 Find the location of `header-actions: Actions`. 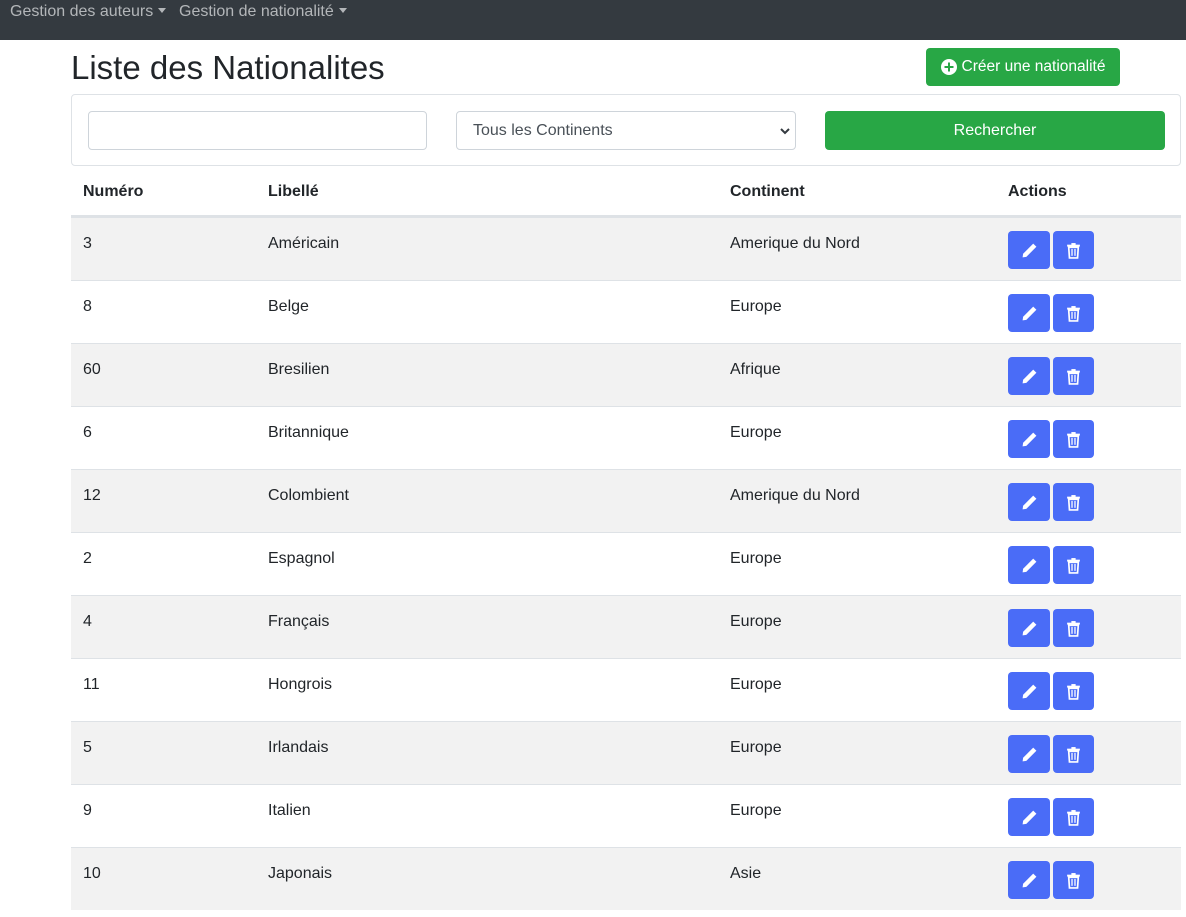

header-actions: Actions is located at coordinates (1037, 191).